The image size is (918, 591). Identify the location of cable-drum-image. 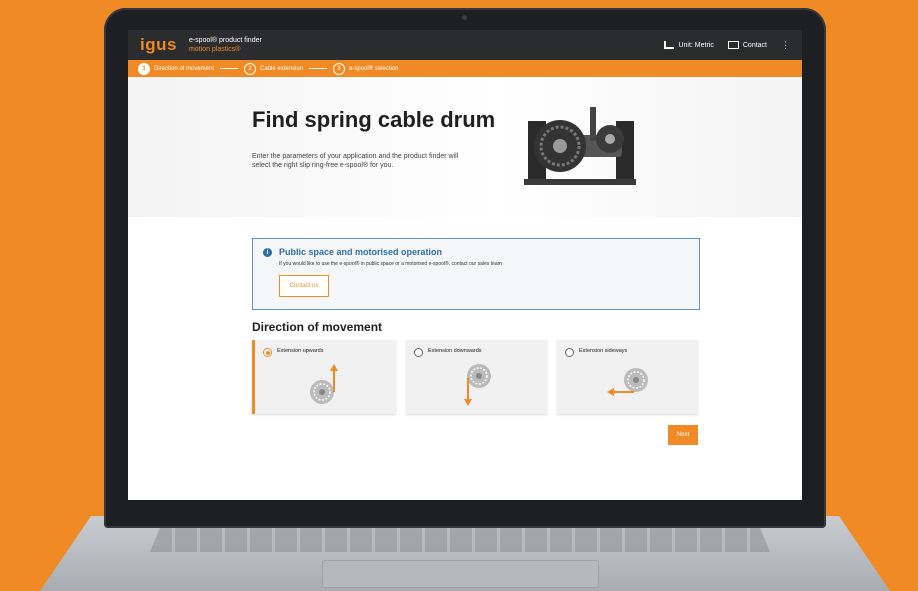
(580, 146).